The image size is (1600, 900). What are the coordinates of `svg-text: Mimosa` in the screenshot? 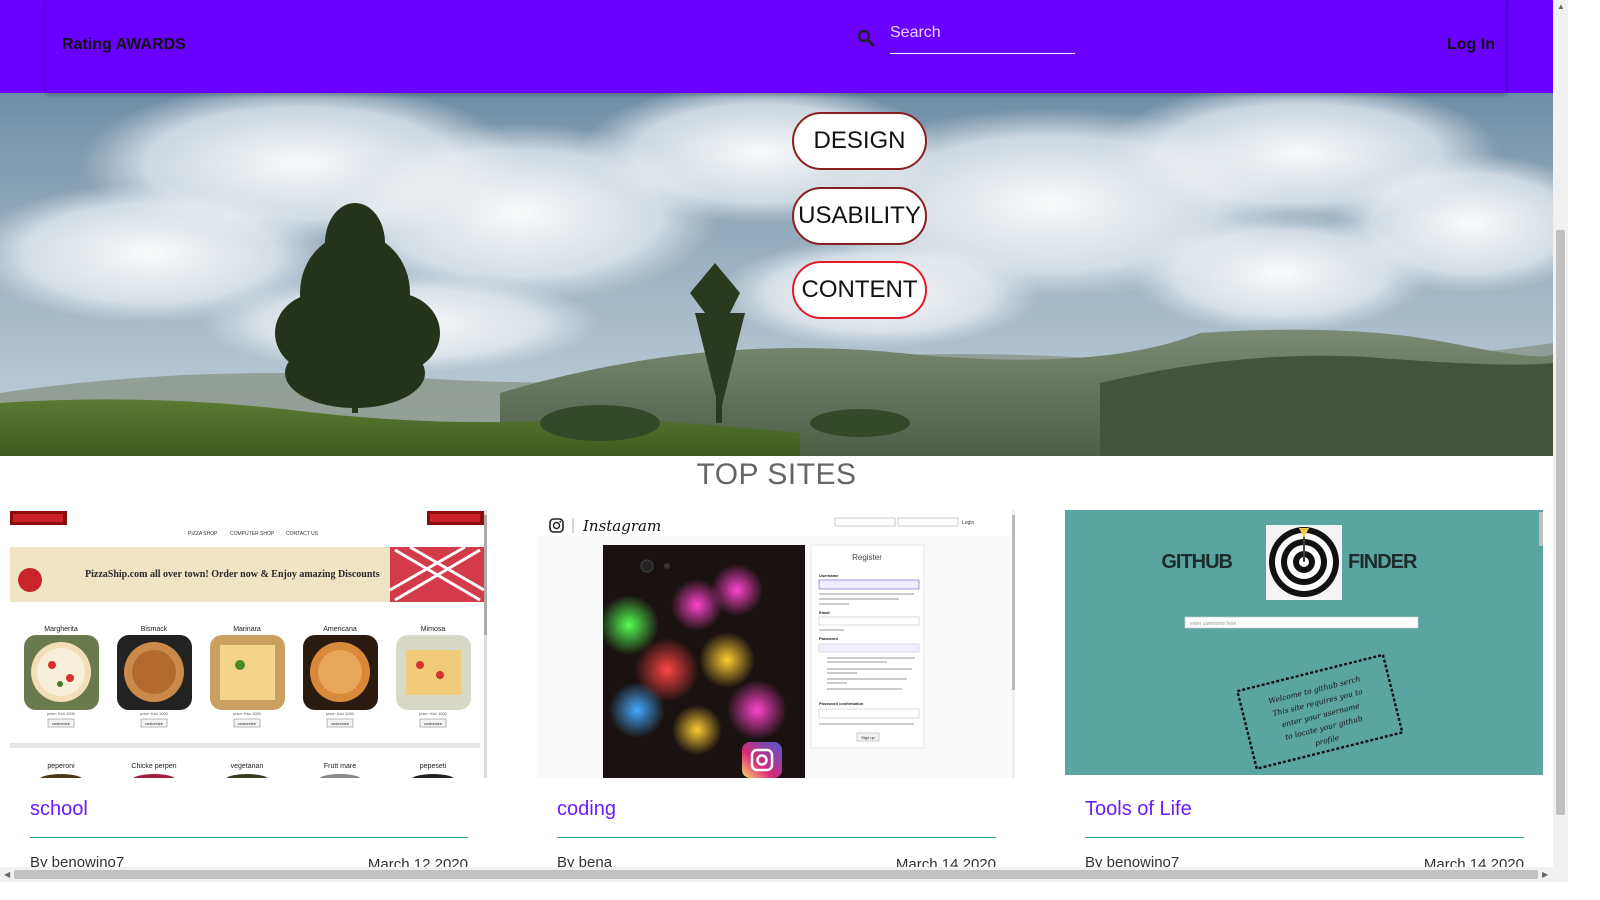 It's located at (433, 629).